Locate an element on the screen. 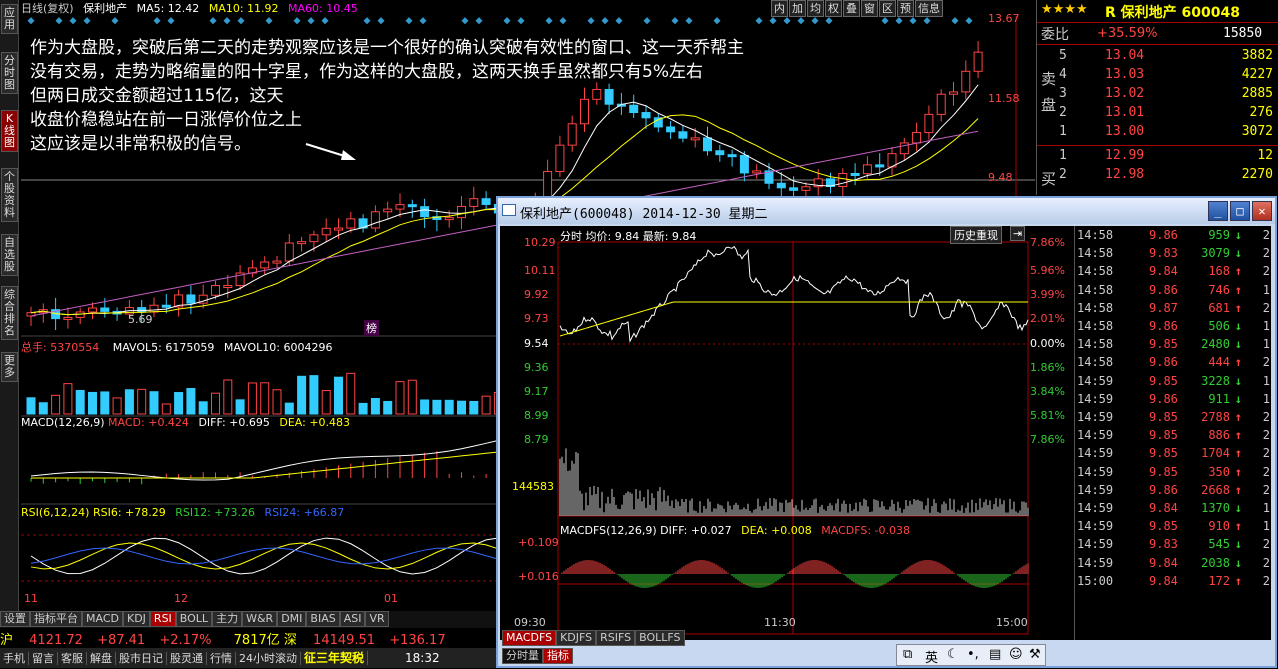 The height and width of the screenshot is (669, 1278). toolbar-btn: 窗 is located at coordinates (869, 8).